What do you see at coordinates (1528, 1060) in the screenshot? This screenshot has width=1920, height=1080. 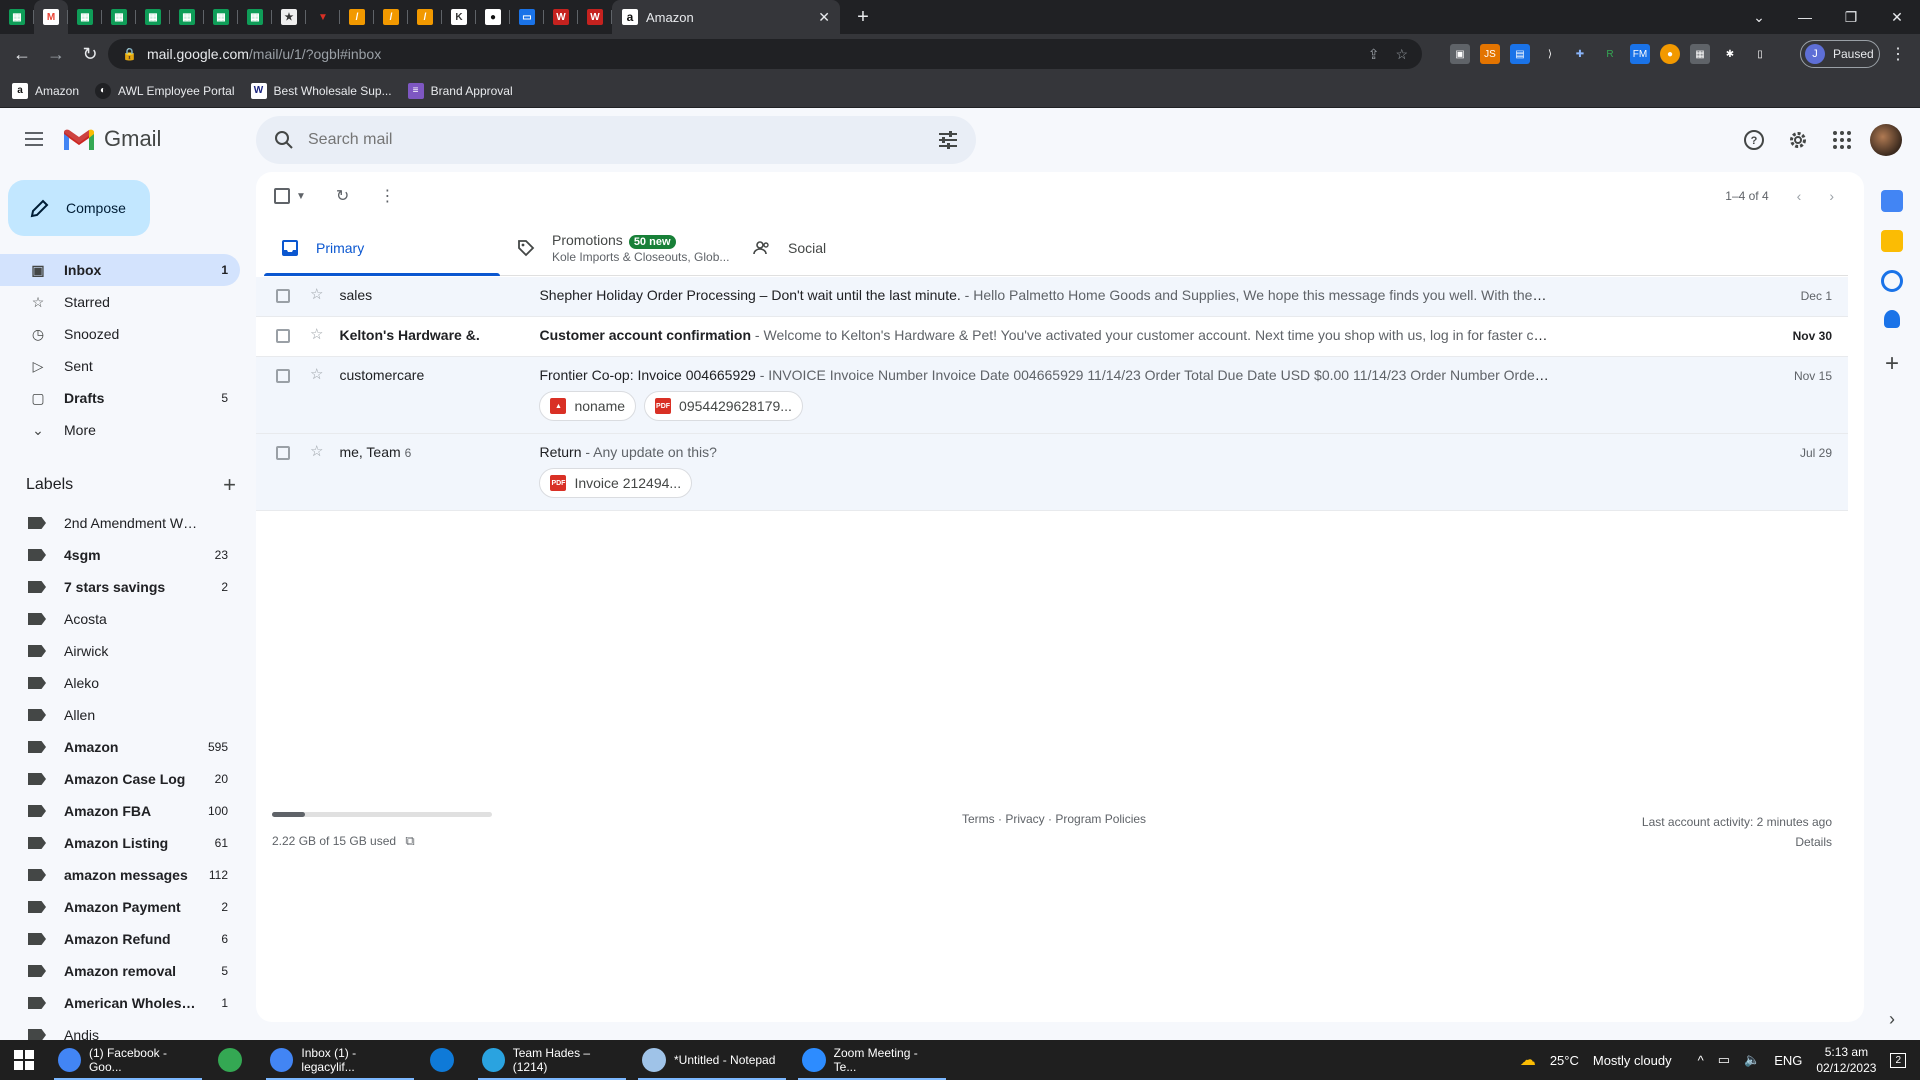 I see `weather-icon: ☁` at bounding box center [1528, 1060].